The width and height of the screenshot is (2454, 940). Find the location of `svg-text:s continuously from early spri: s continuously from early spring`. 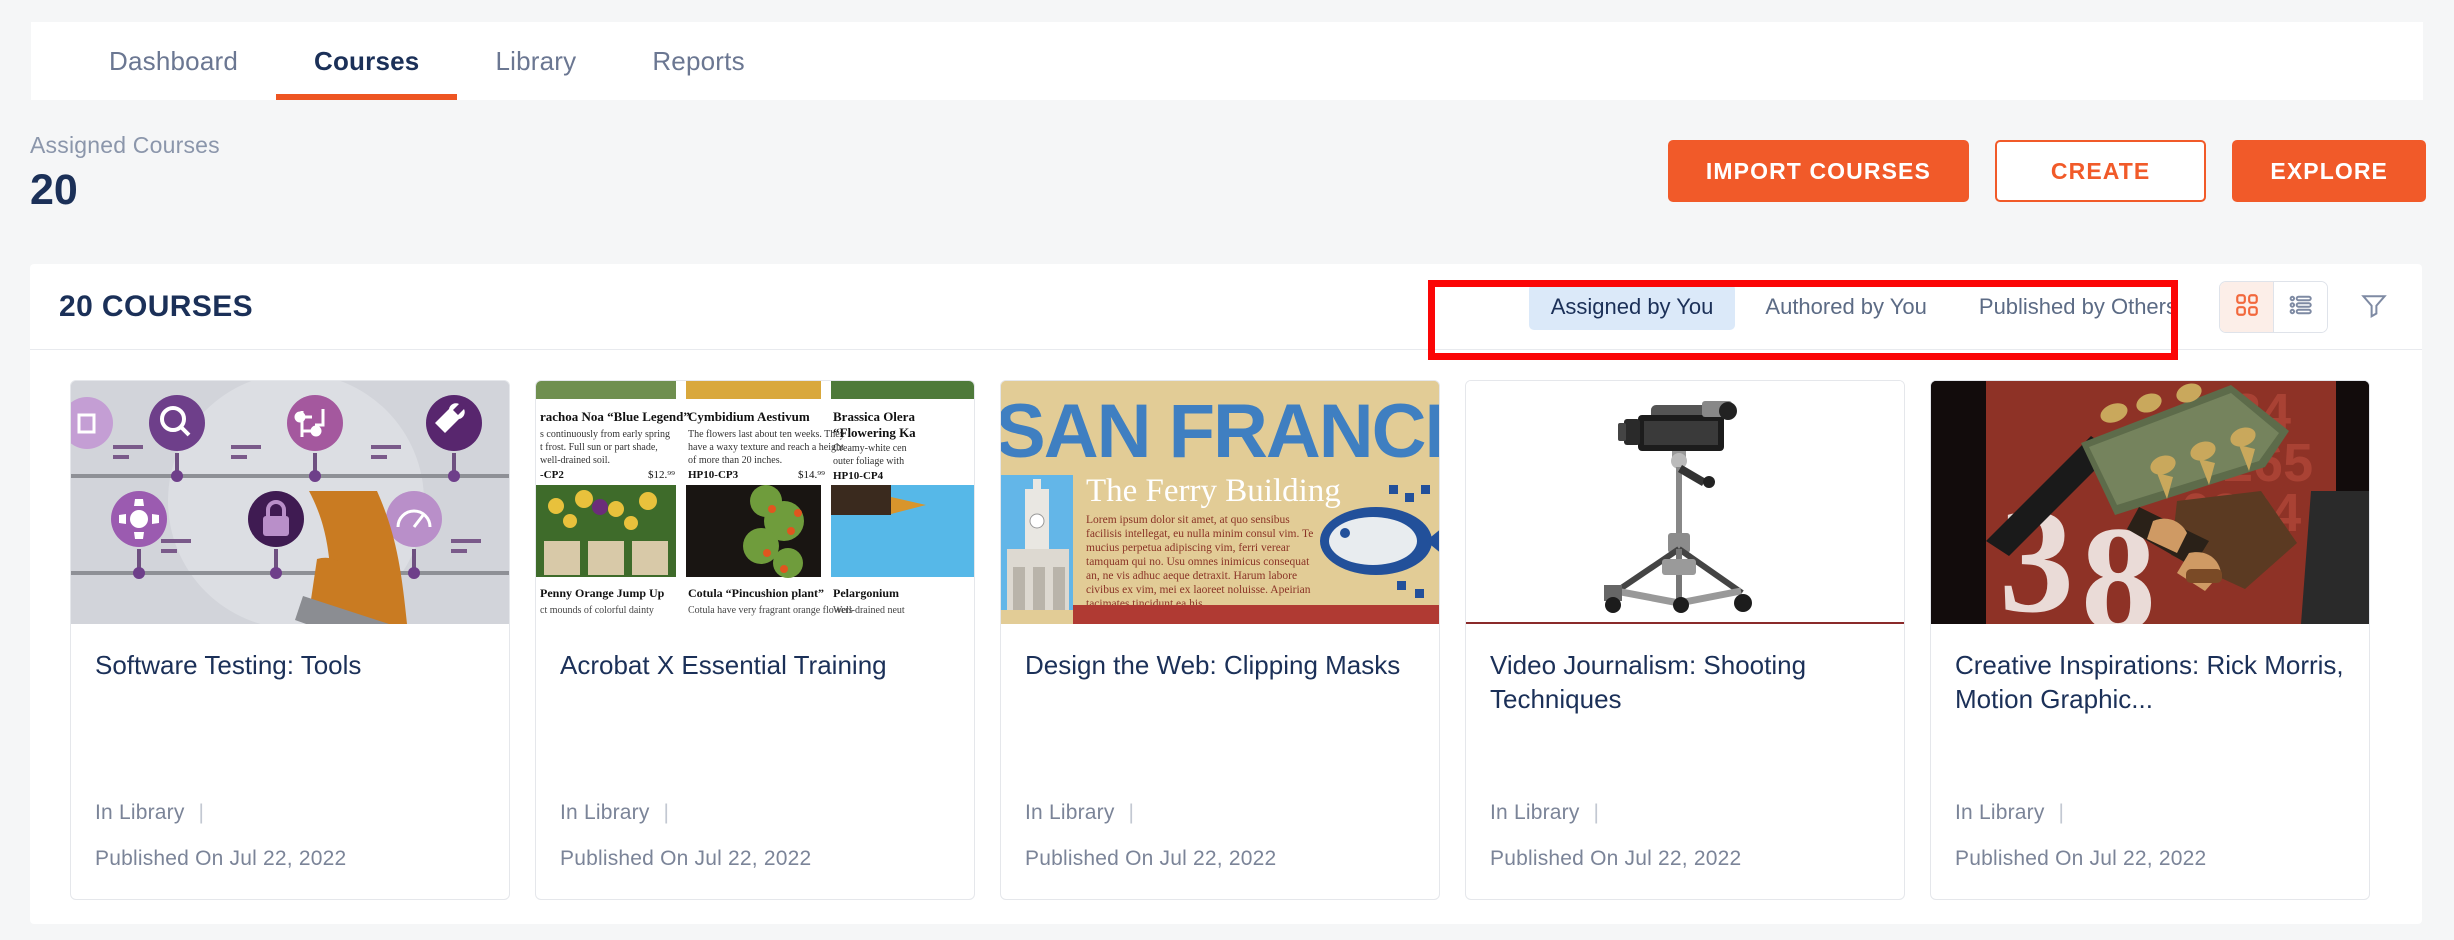

svg-text:s continuously from early spri: s continuously from early spring is located at coordinates (605, 434).